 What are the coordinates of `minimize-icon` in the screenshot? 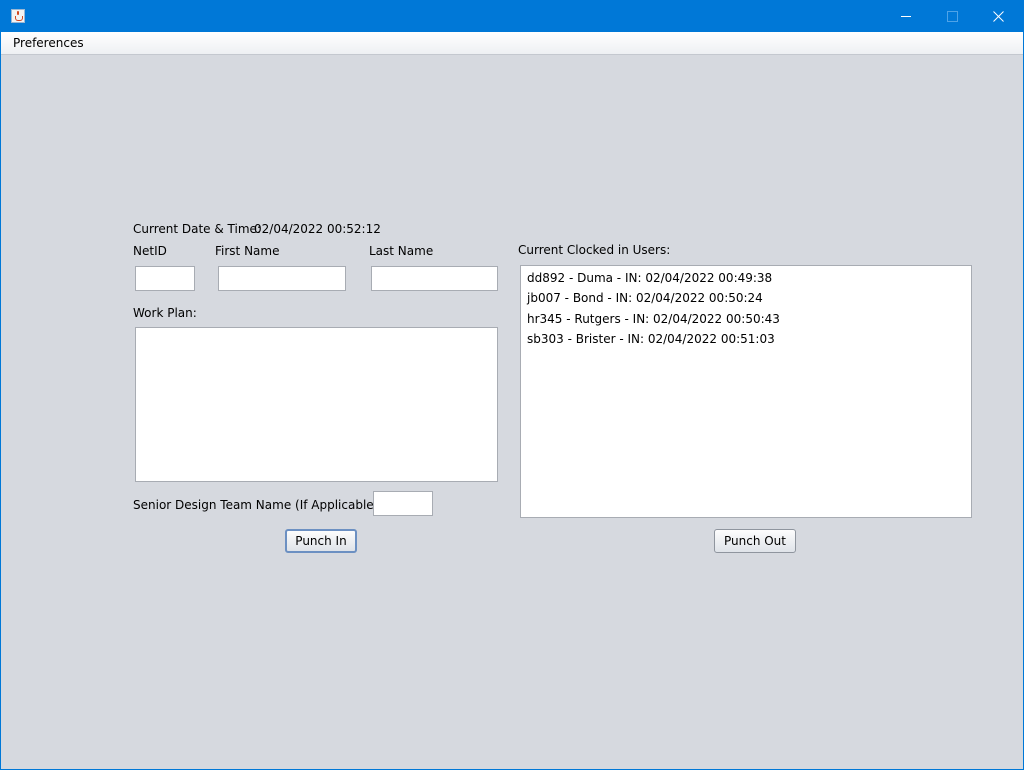 It's located at (906, 16).